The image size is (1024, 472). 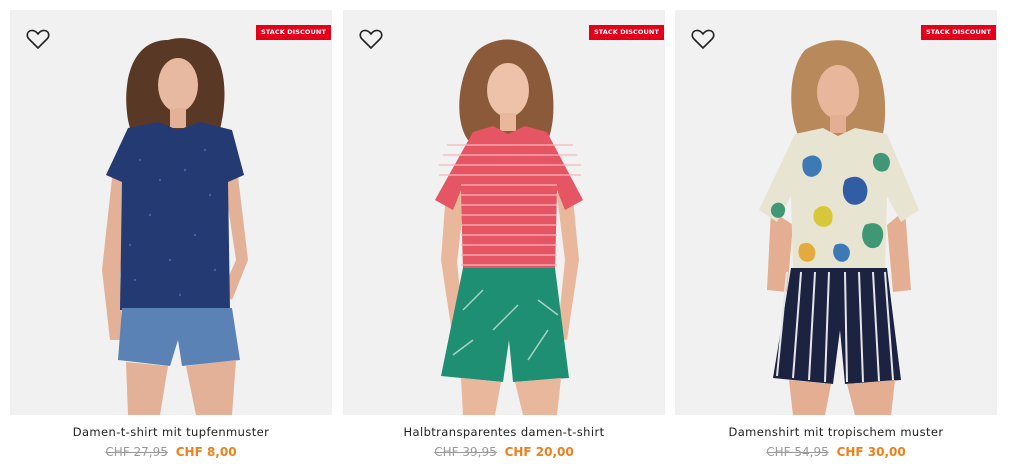 What do you see at coordinates (797, 452) in the screenshot?
I see `original-price: CHF 54,95` at bounding box center [797, 452].